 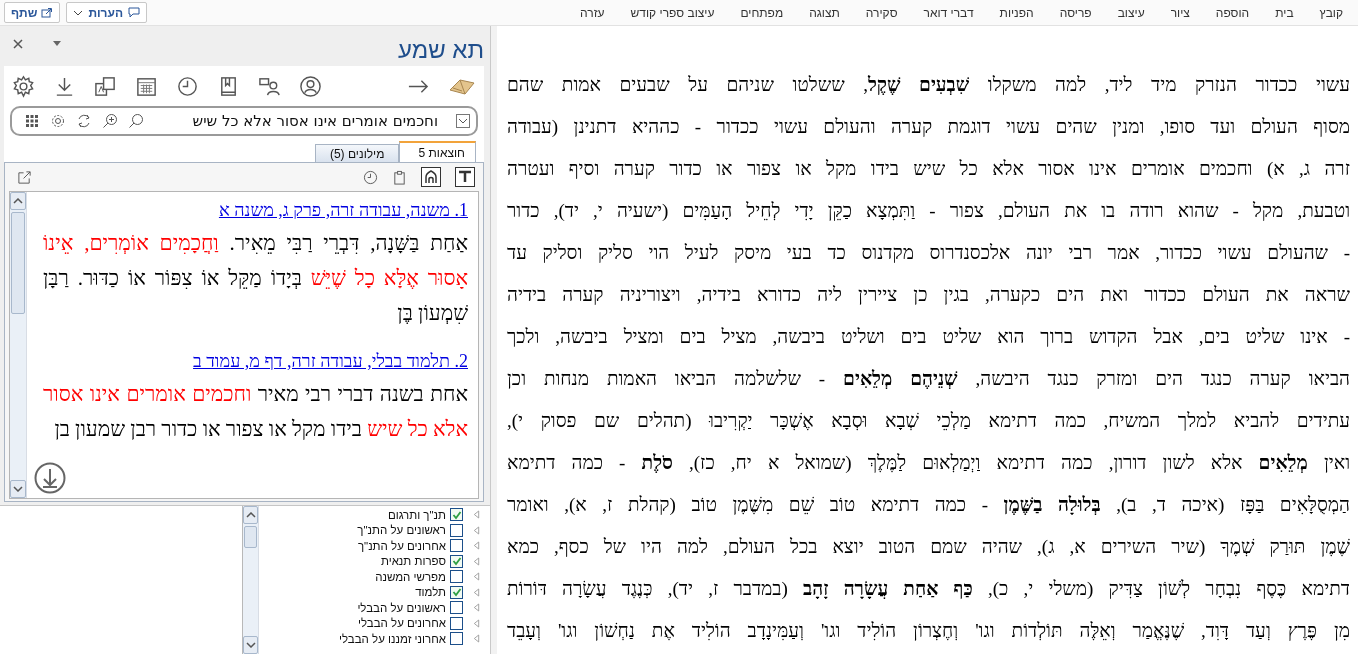 What do you see at coordinates (928, 379) in the screenshot?
I see `text-line: הביאו קערה כנגד הים ומזרק כנגד היבשה, שְׁנֵיהֶם מְלֵאִים - שלשלמה הביאו האמות מנחות וכן` at bounding box center [928, 379].